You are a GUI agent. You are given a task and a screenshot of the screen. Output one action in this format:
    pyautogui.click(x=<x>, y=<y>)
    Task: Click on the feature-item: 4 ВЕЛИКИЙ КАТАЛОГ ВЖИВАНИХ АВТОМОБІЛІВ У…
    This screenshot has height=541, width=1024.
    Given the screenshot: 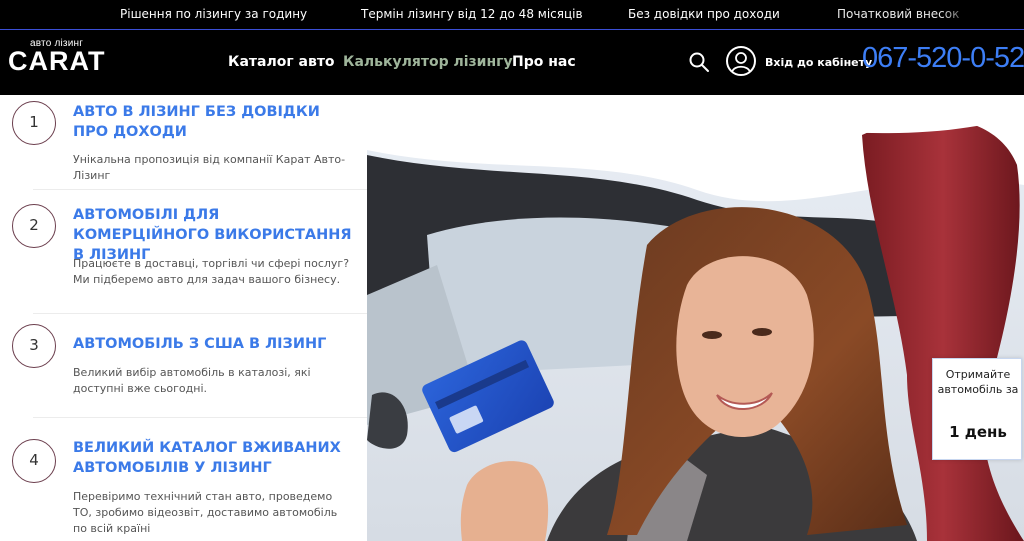 What is the action you would take?
    pyautogui.click(x=183, y=479)
    